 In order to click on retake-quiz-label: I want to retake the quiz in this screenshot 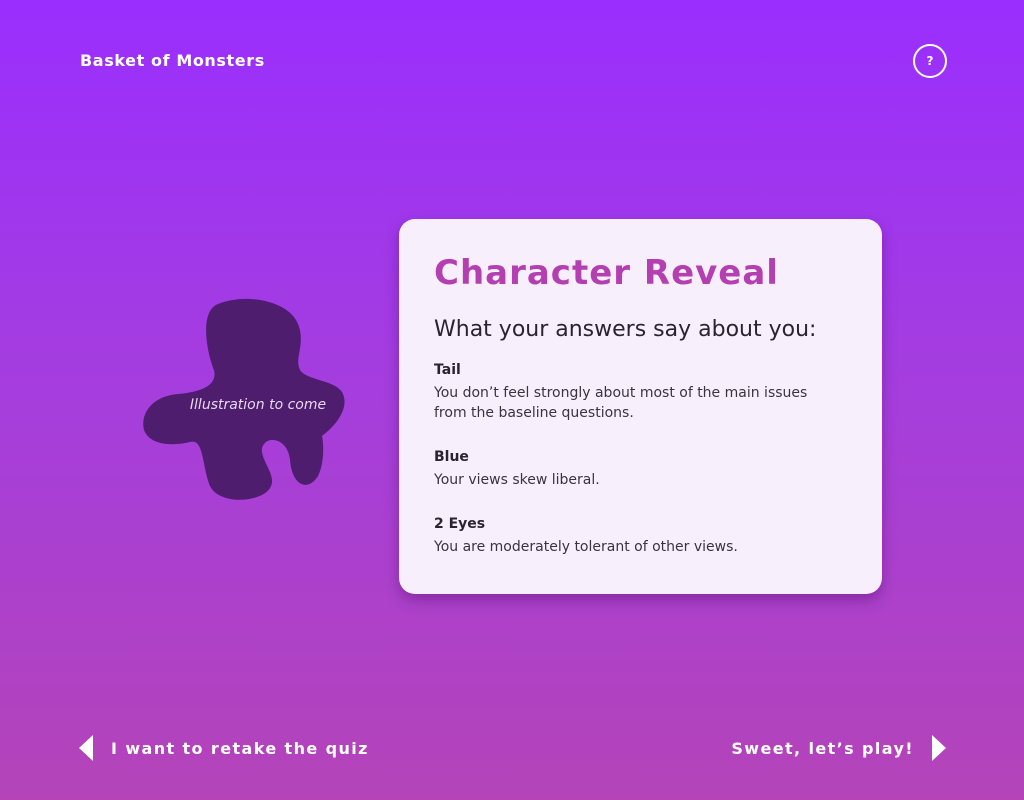, I will do `click(240, 748)`.